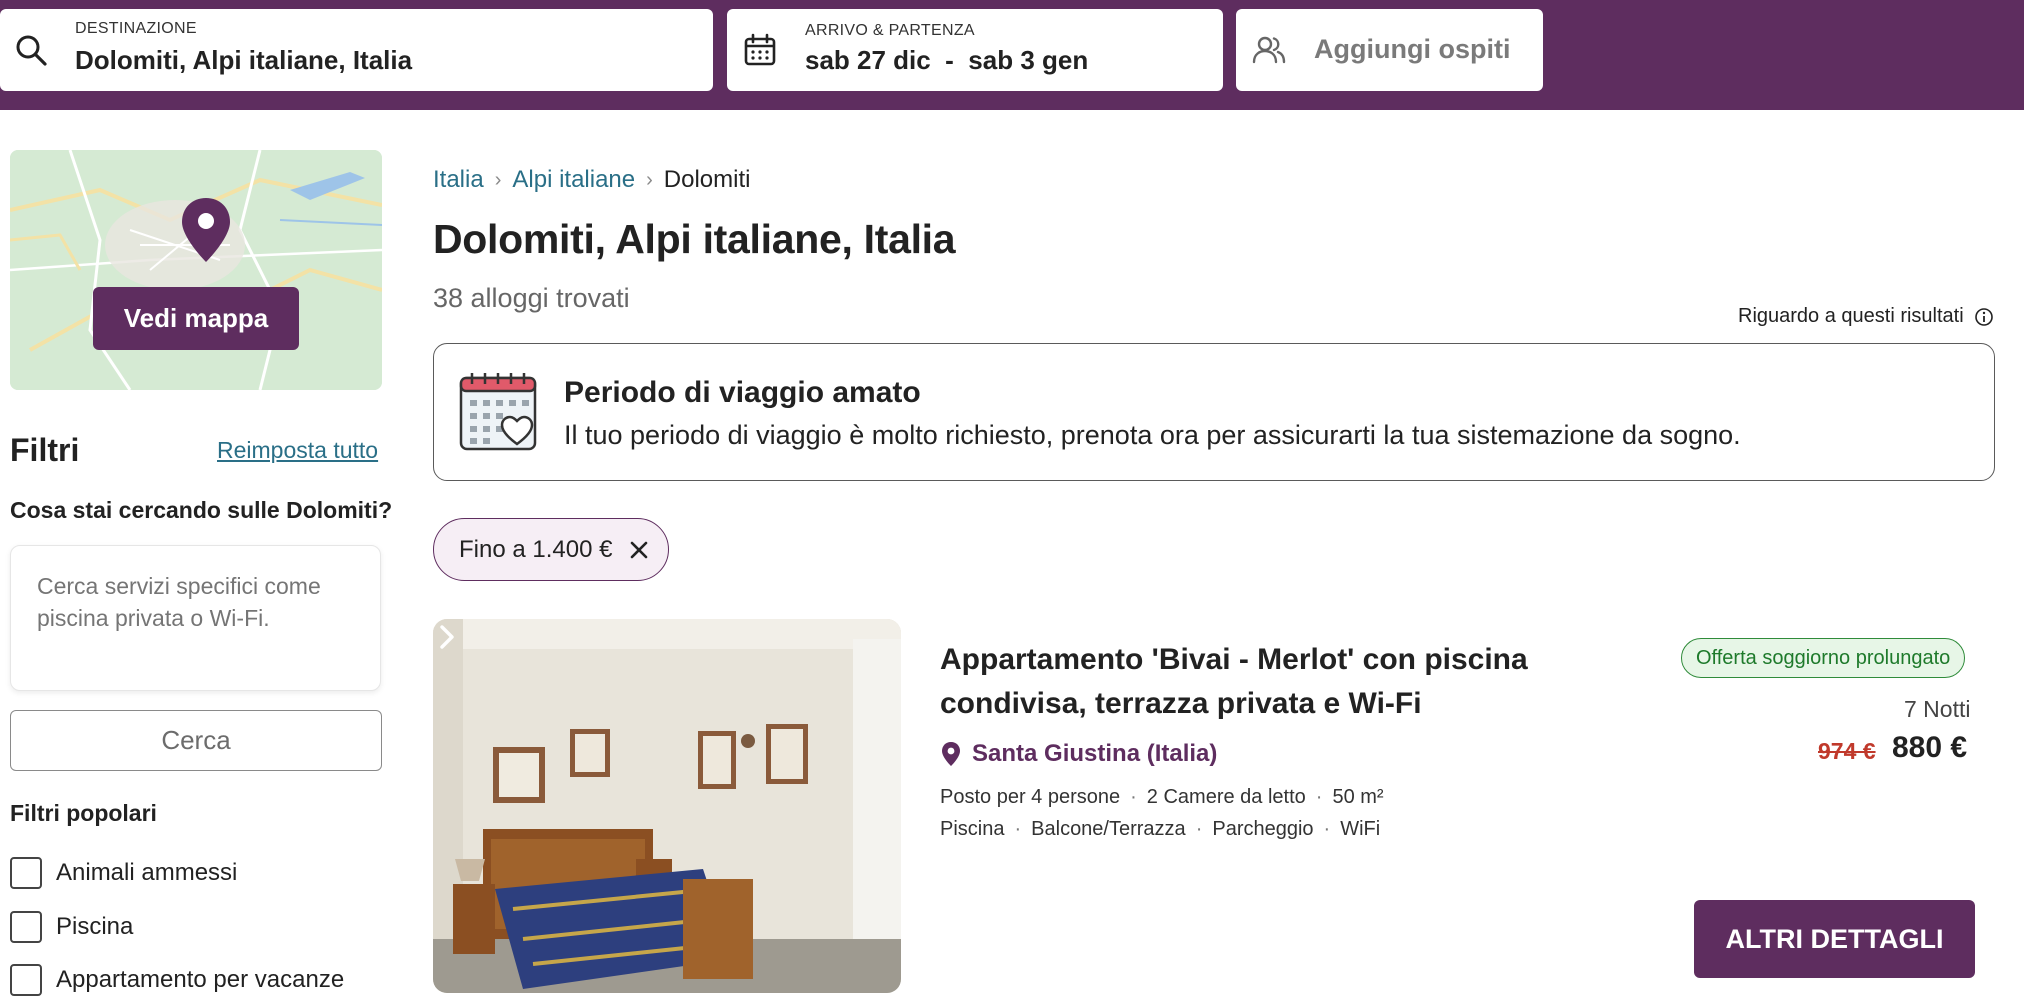 This screenshot has height=1000, width=2024. What do you see at coordinates (639, 550) in the screenshot?
I see `close-icon` at bounding box center [639, 550].